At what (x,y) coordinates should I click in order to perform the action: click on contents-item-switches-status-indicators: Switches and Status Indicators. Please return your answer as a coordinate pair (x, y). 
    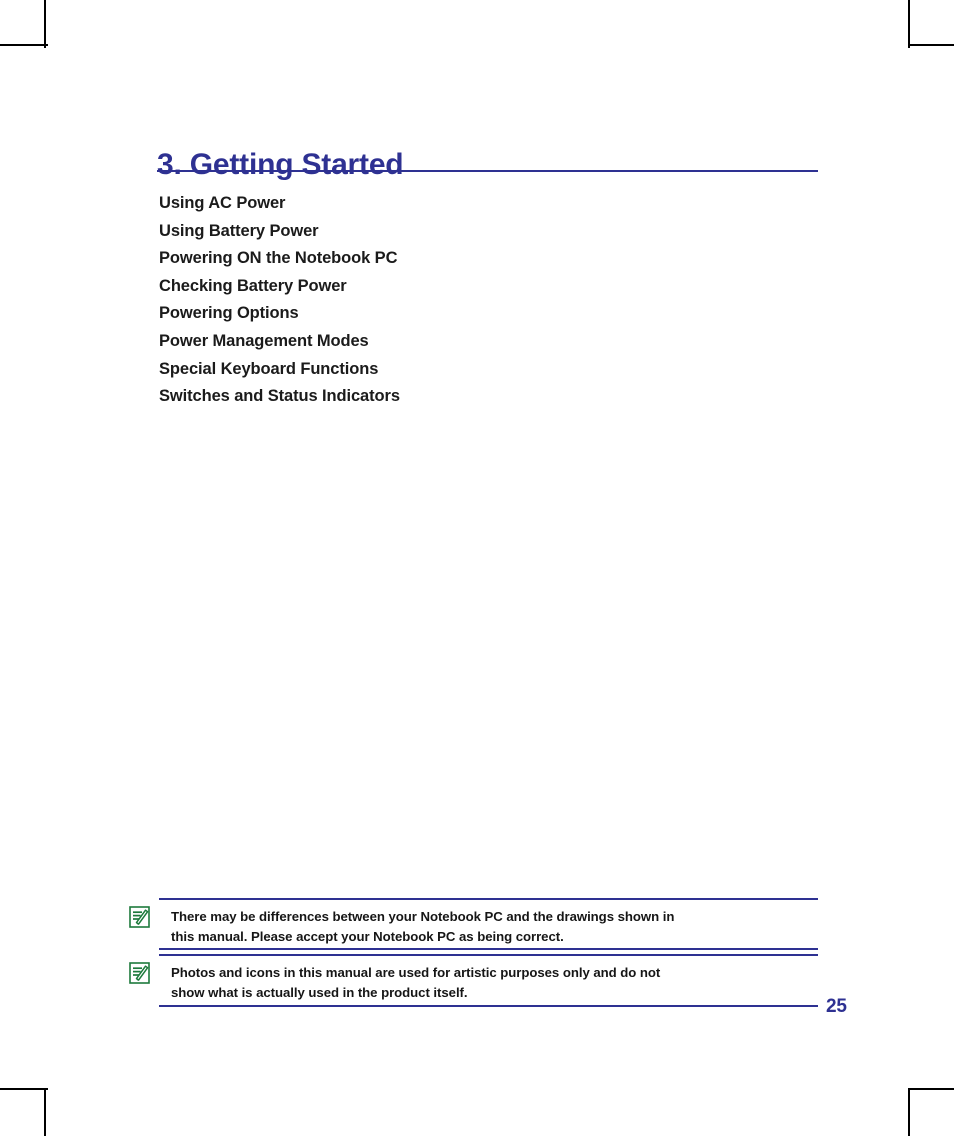
    Looking at the image, I should click on (479, 397).